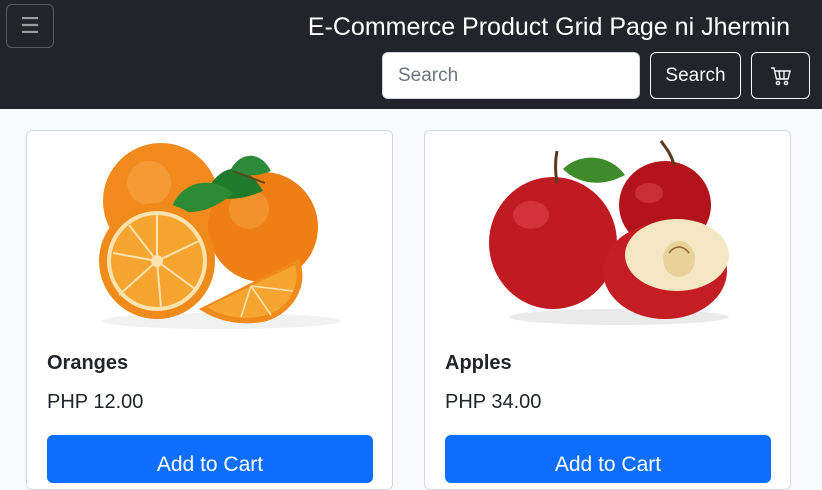  Describe the element at coordinates (95, 402) in the screenshot. I see `product-price: PHP 12.00` at that location.